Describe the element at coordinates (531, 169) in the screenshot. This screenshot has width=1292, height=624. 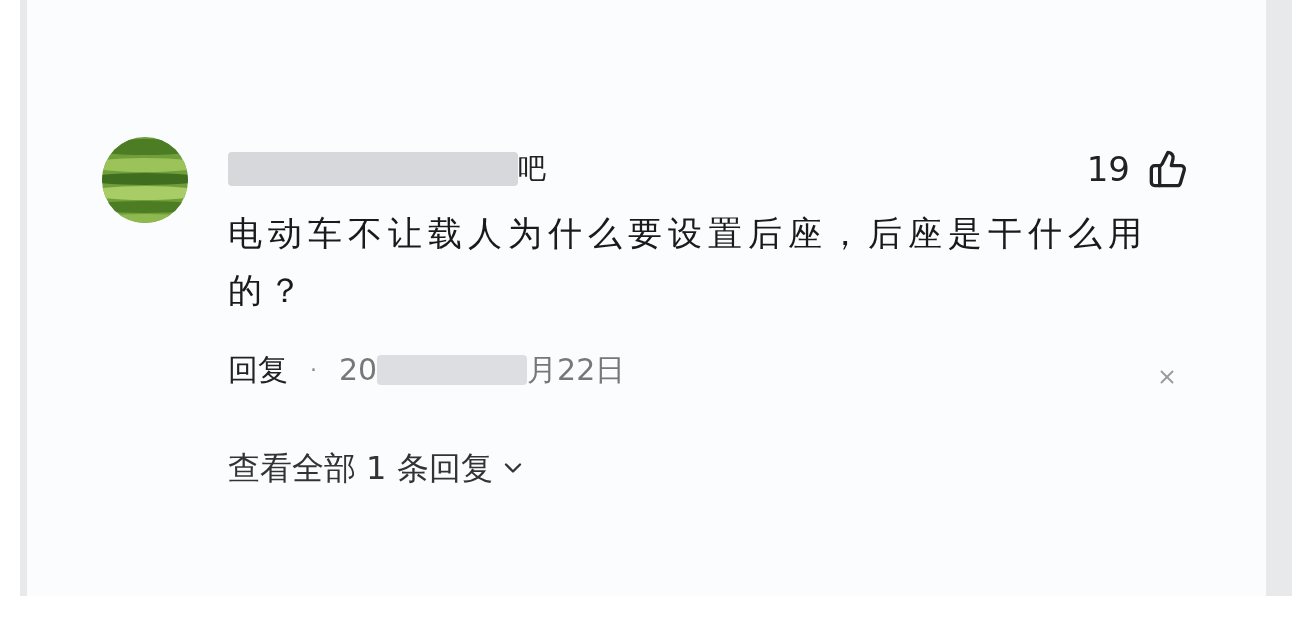
I see `author-name: 吧` at that location.